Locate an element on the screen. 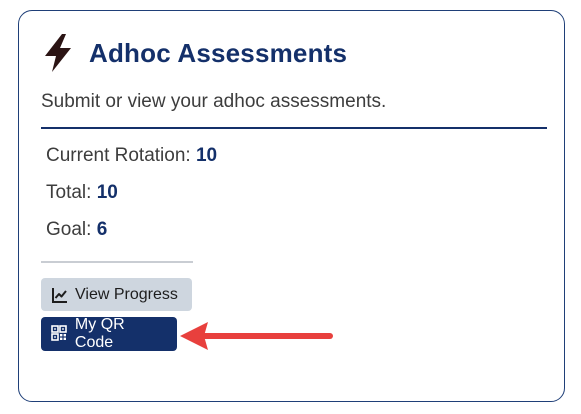  stat-value: 6 is located at coordinates (102, 229).